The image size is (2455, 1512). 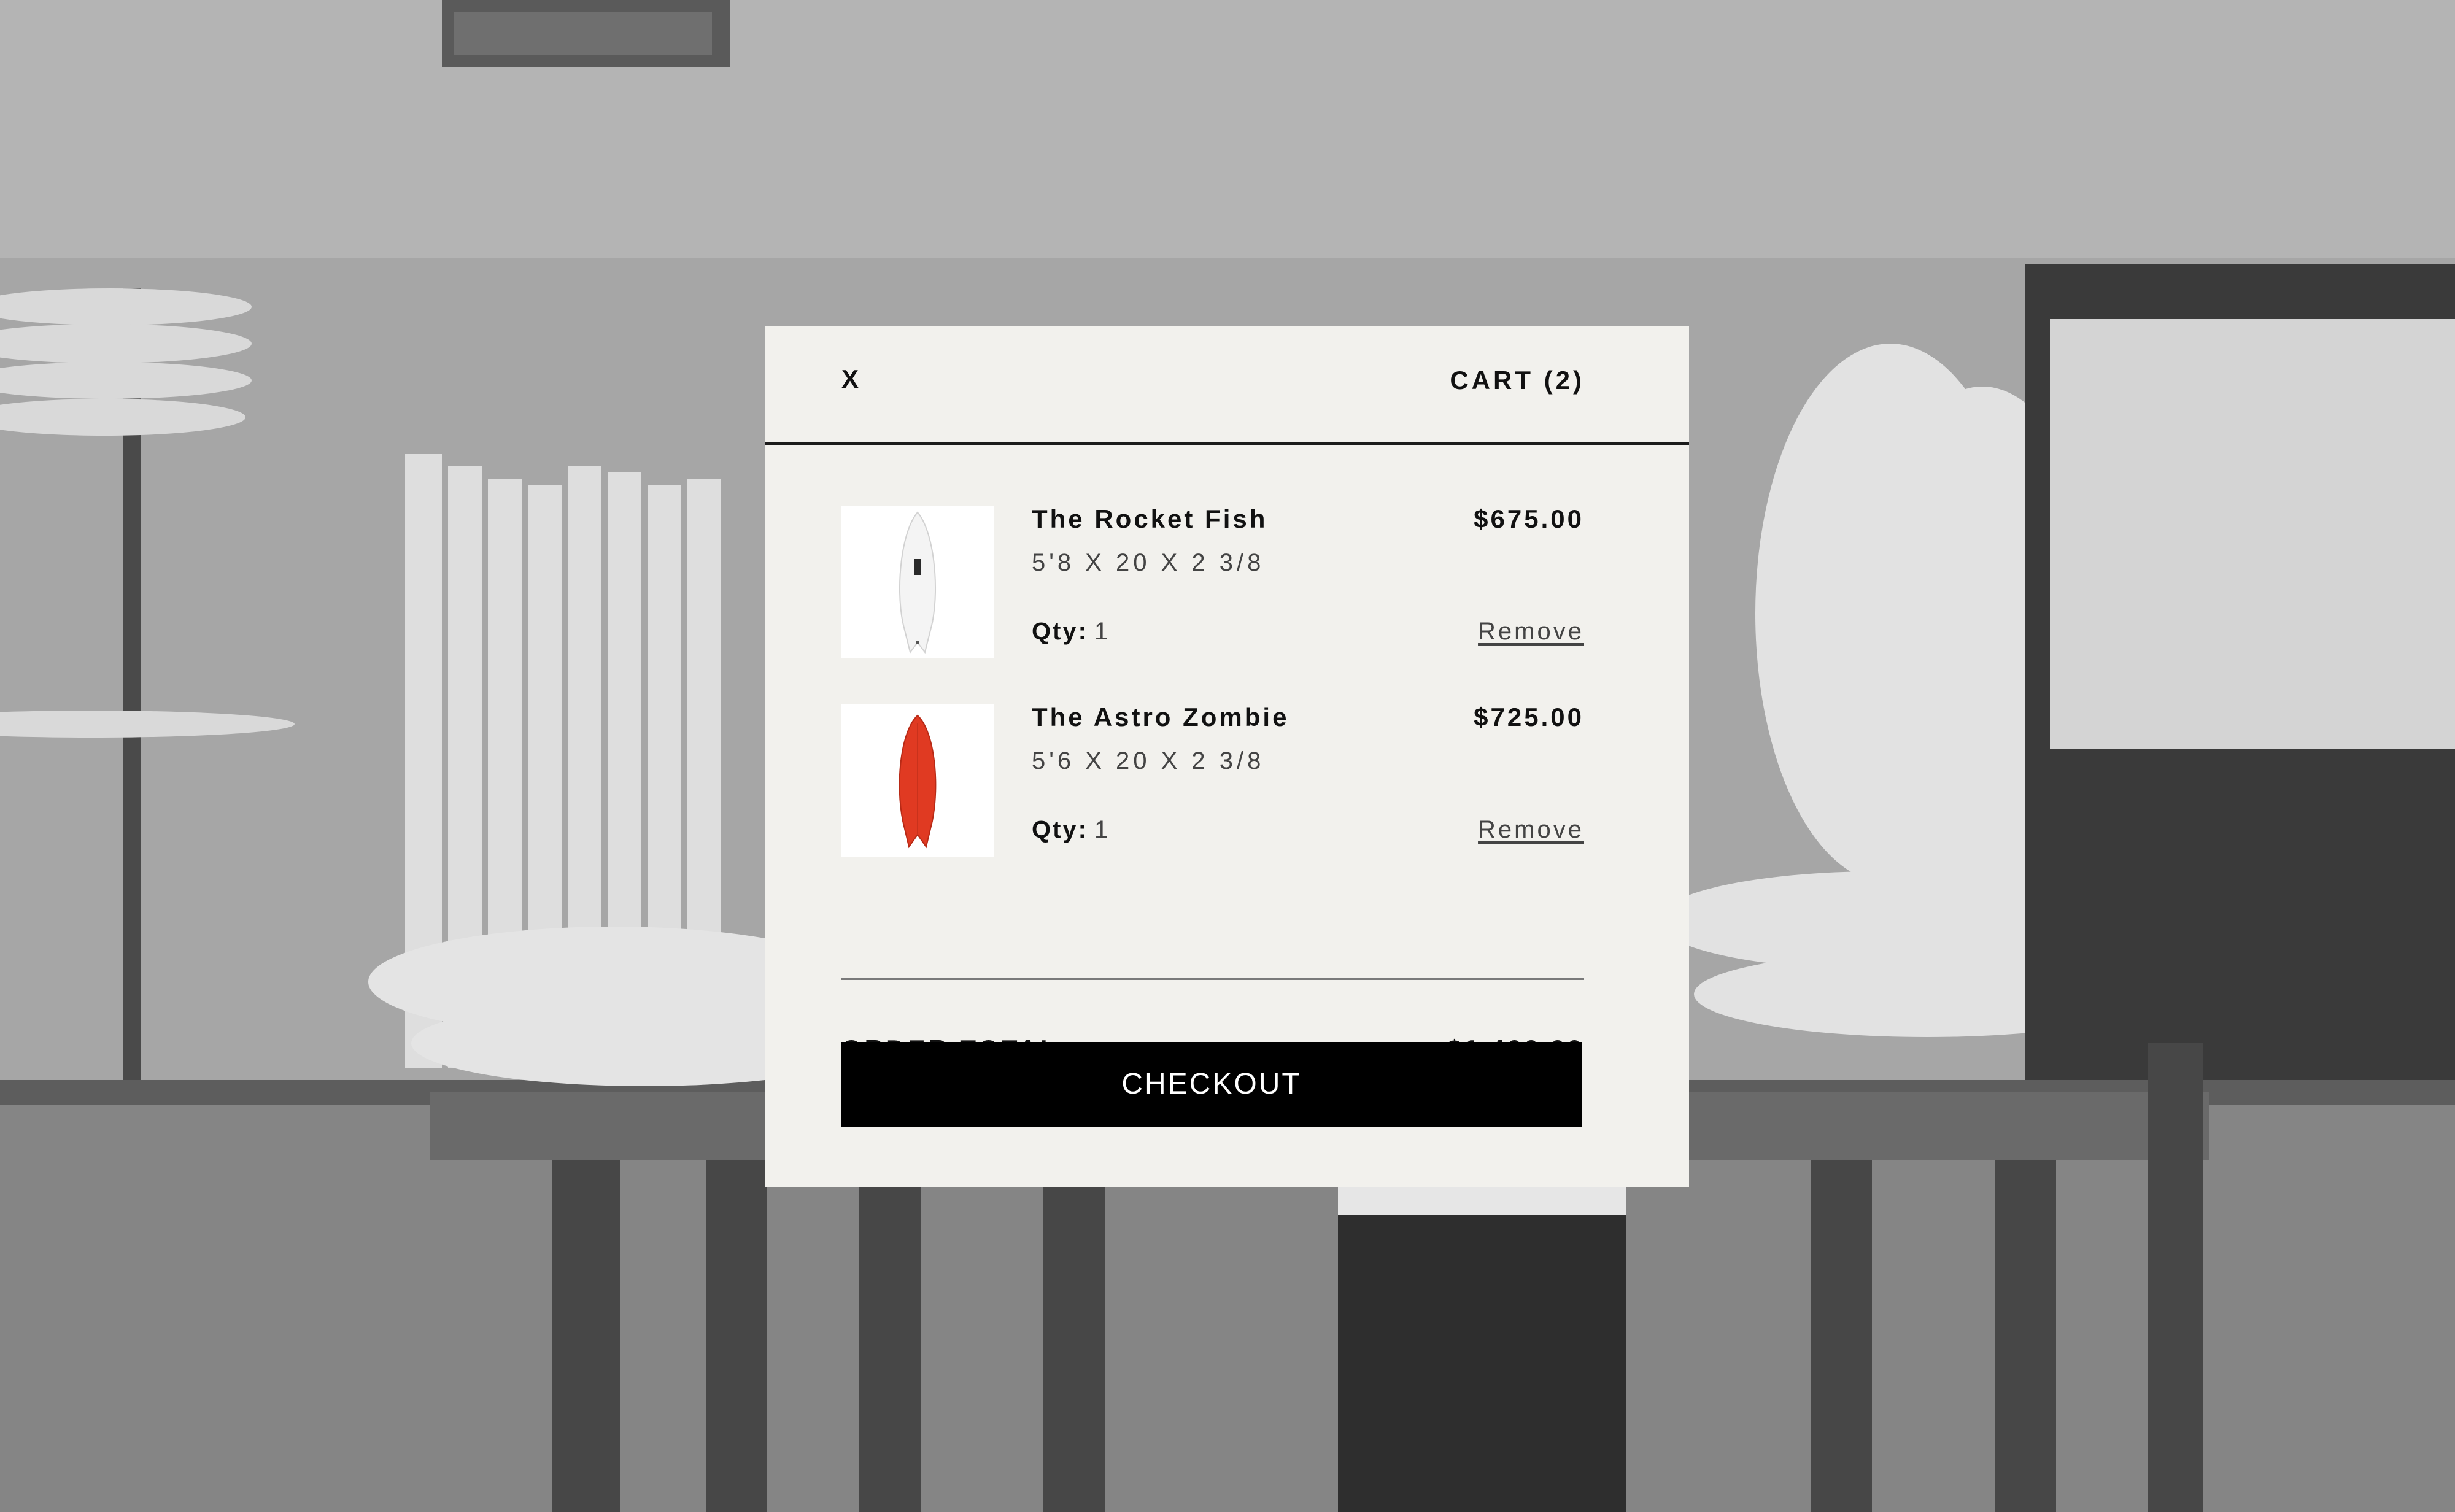 I want to click on divider, so click(x=1213, y=979).